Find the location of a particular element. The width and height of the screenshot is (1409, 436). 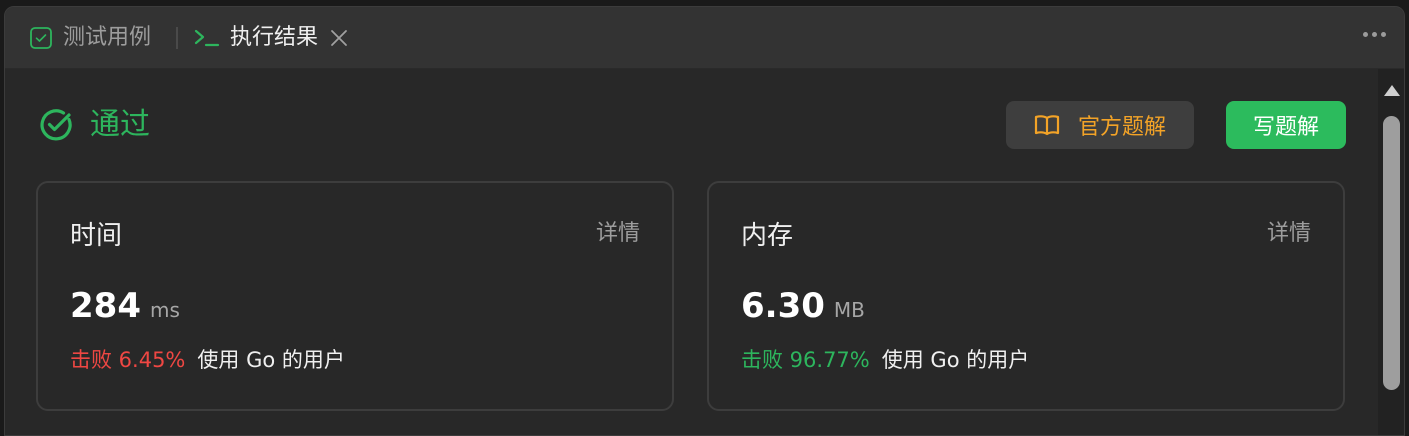

official-solution-label: 官方题解 is located at coordinates (1121, 127).